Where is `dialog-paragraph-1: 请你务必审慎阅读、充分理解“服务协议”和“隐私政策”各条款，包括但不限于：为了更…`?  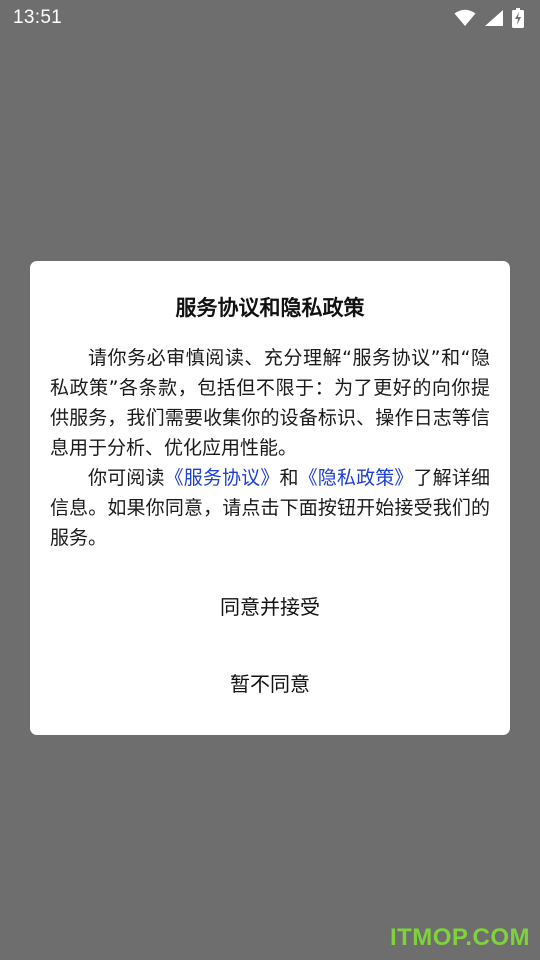
dialog-paragraph-1: 请你务必审慎阅读、充分理解“服务协议”和“隐私政策”各条款，包括但不限于：为了更… is located at coordinates (270, 403).